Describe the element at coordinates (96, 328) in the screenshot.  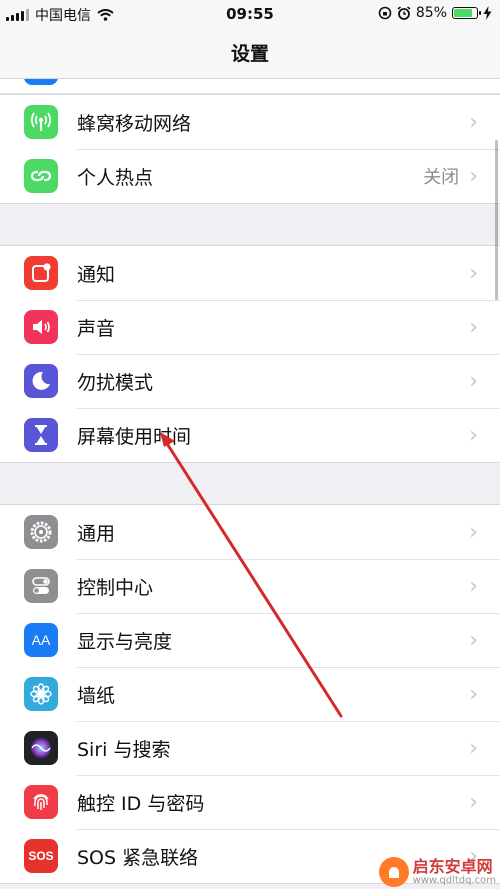
I see `settings-row-label: 声音` at that location.